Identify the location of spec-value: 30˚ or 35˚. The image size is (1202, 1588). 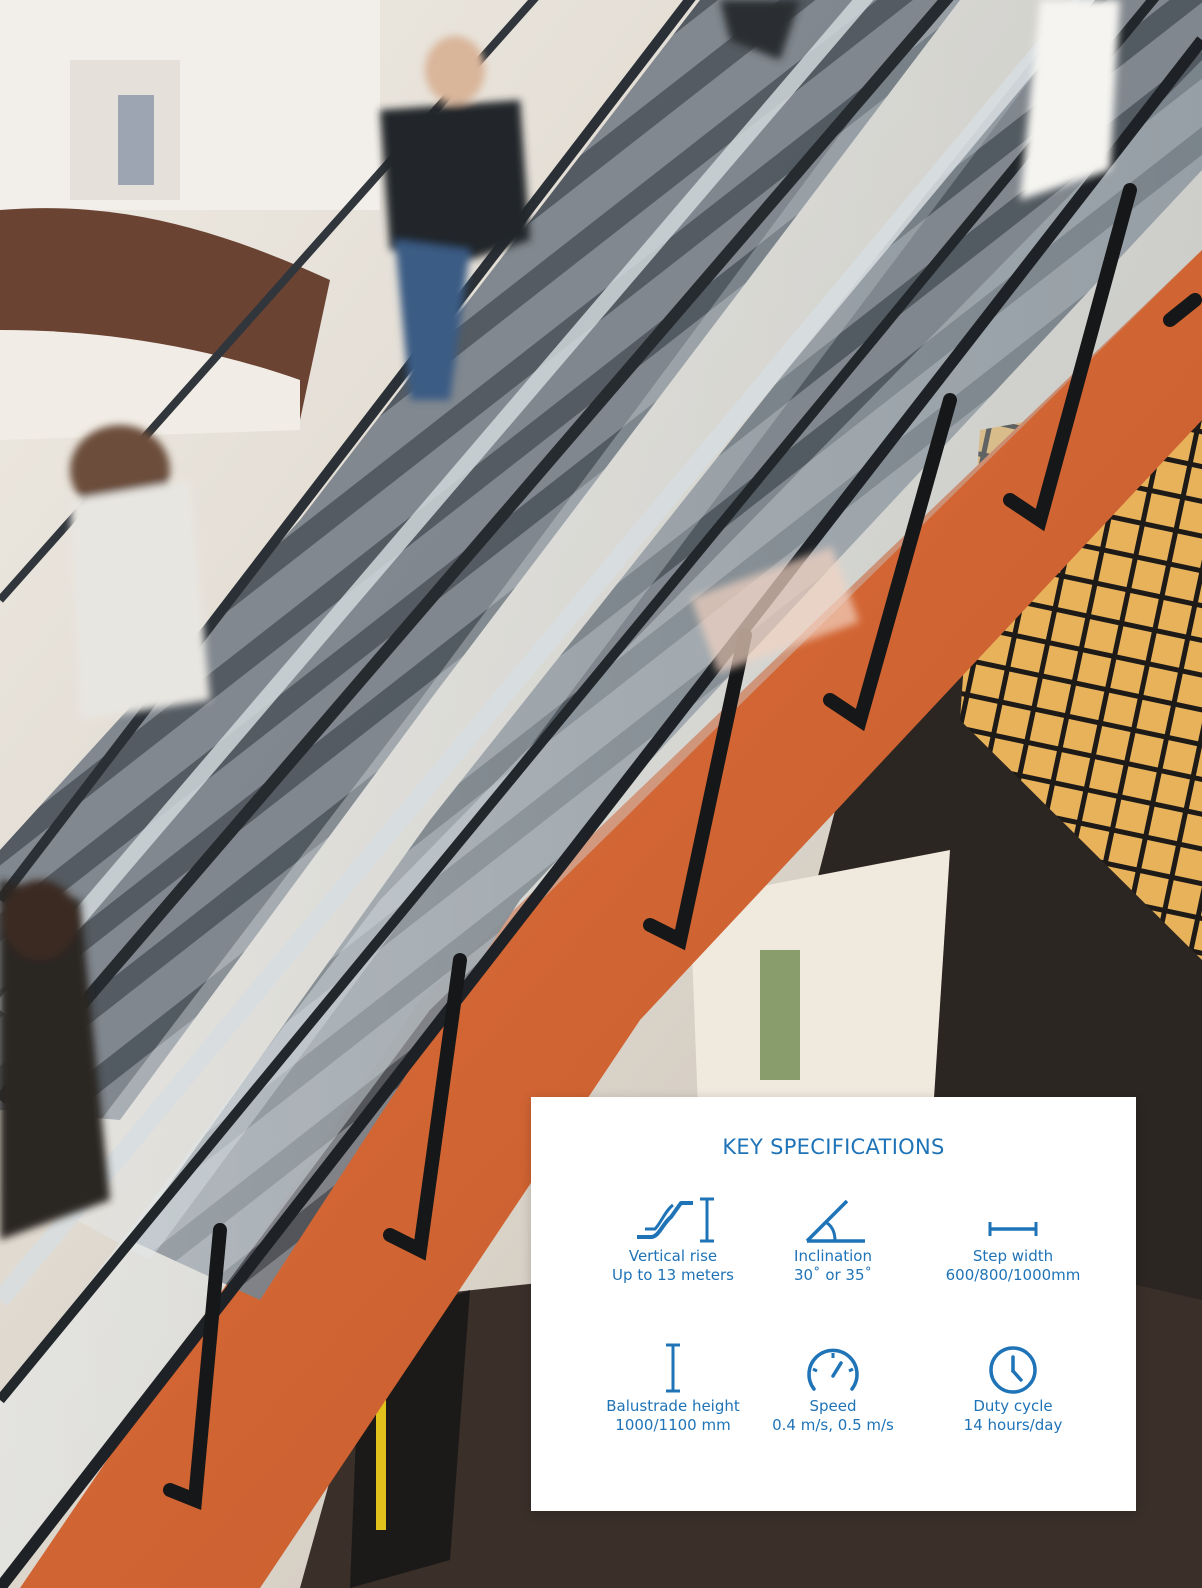
(833, 1275).